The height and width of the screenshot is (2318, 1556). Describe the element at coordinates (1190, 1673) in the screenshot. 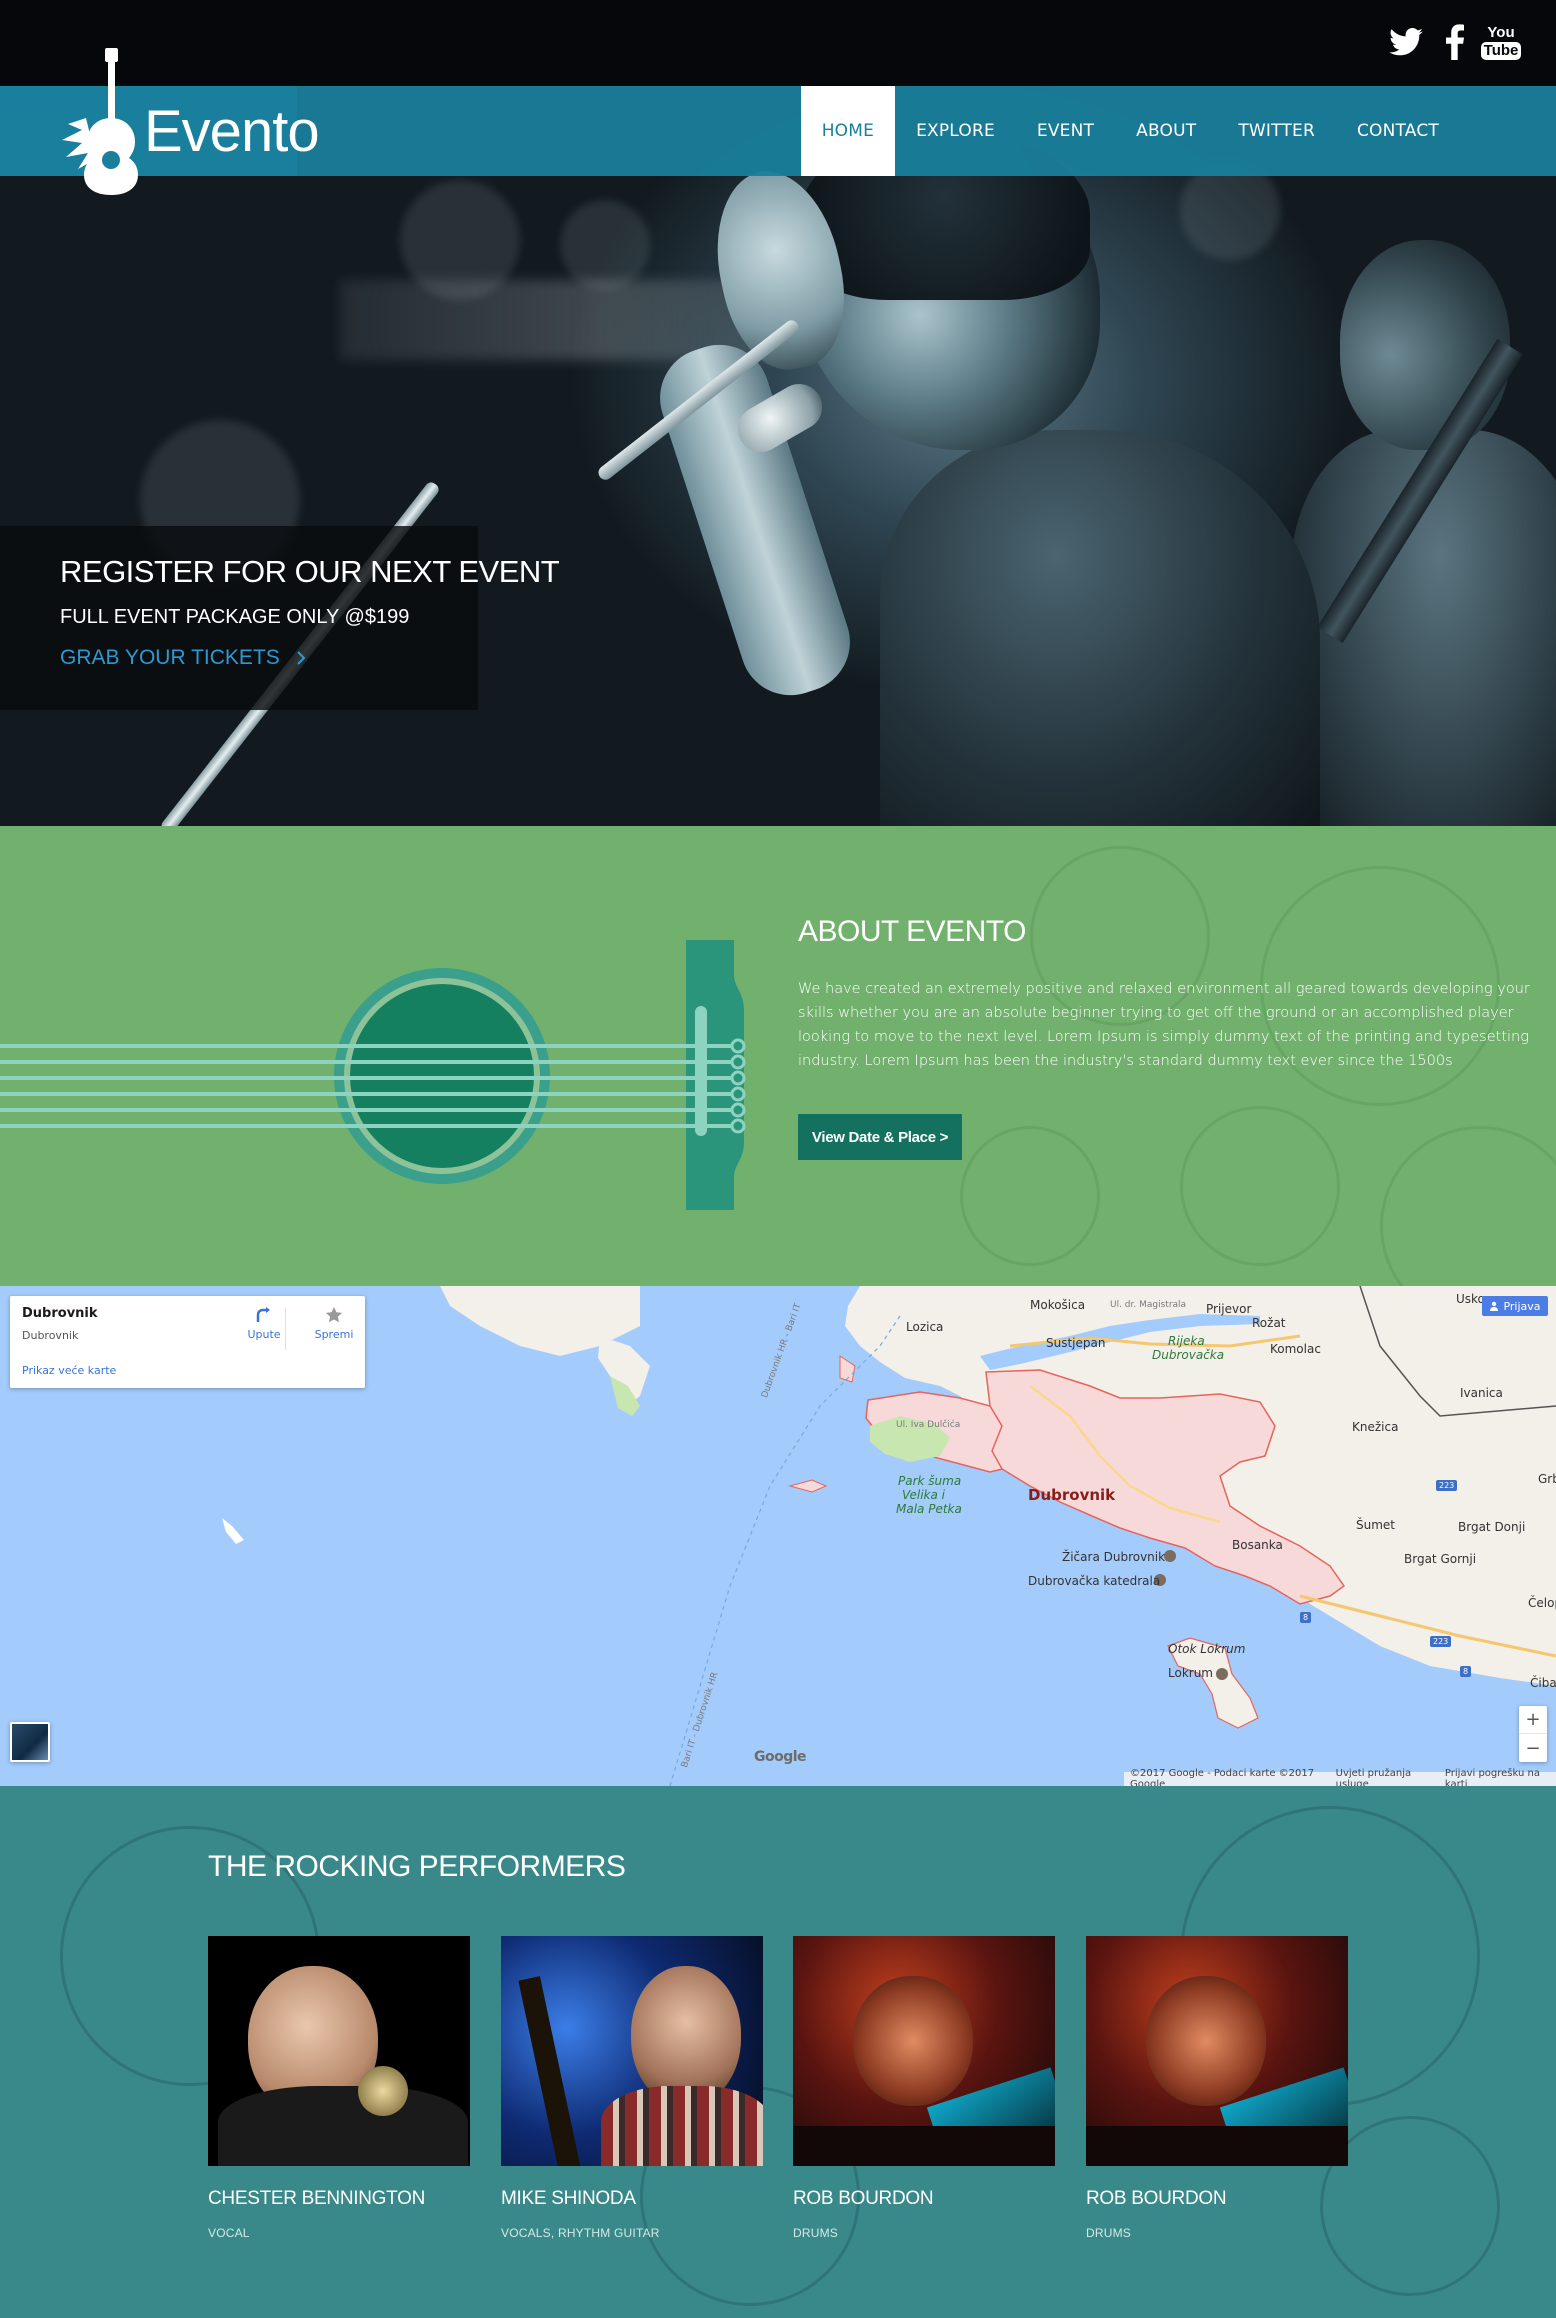

I see `map-label-lokrum: Lokrum` at that location.